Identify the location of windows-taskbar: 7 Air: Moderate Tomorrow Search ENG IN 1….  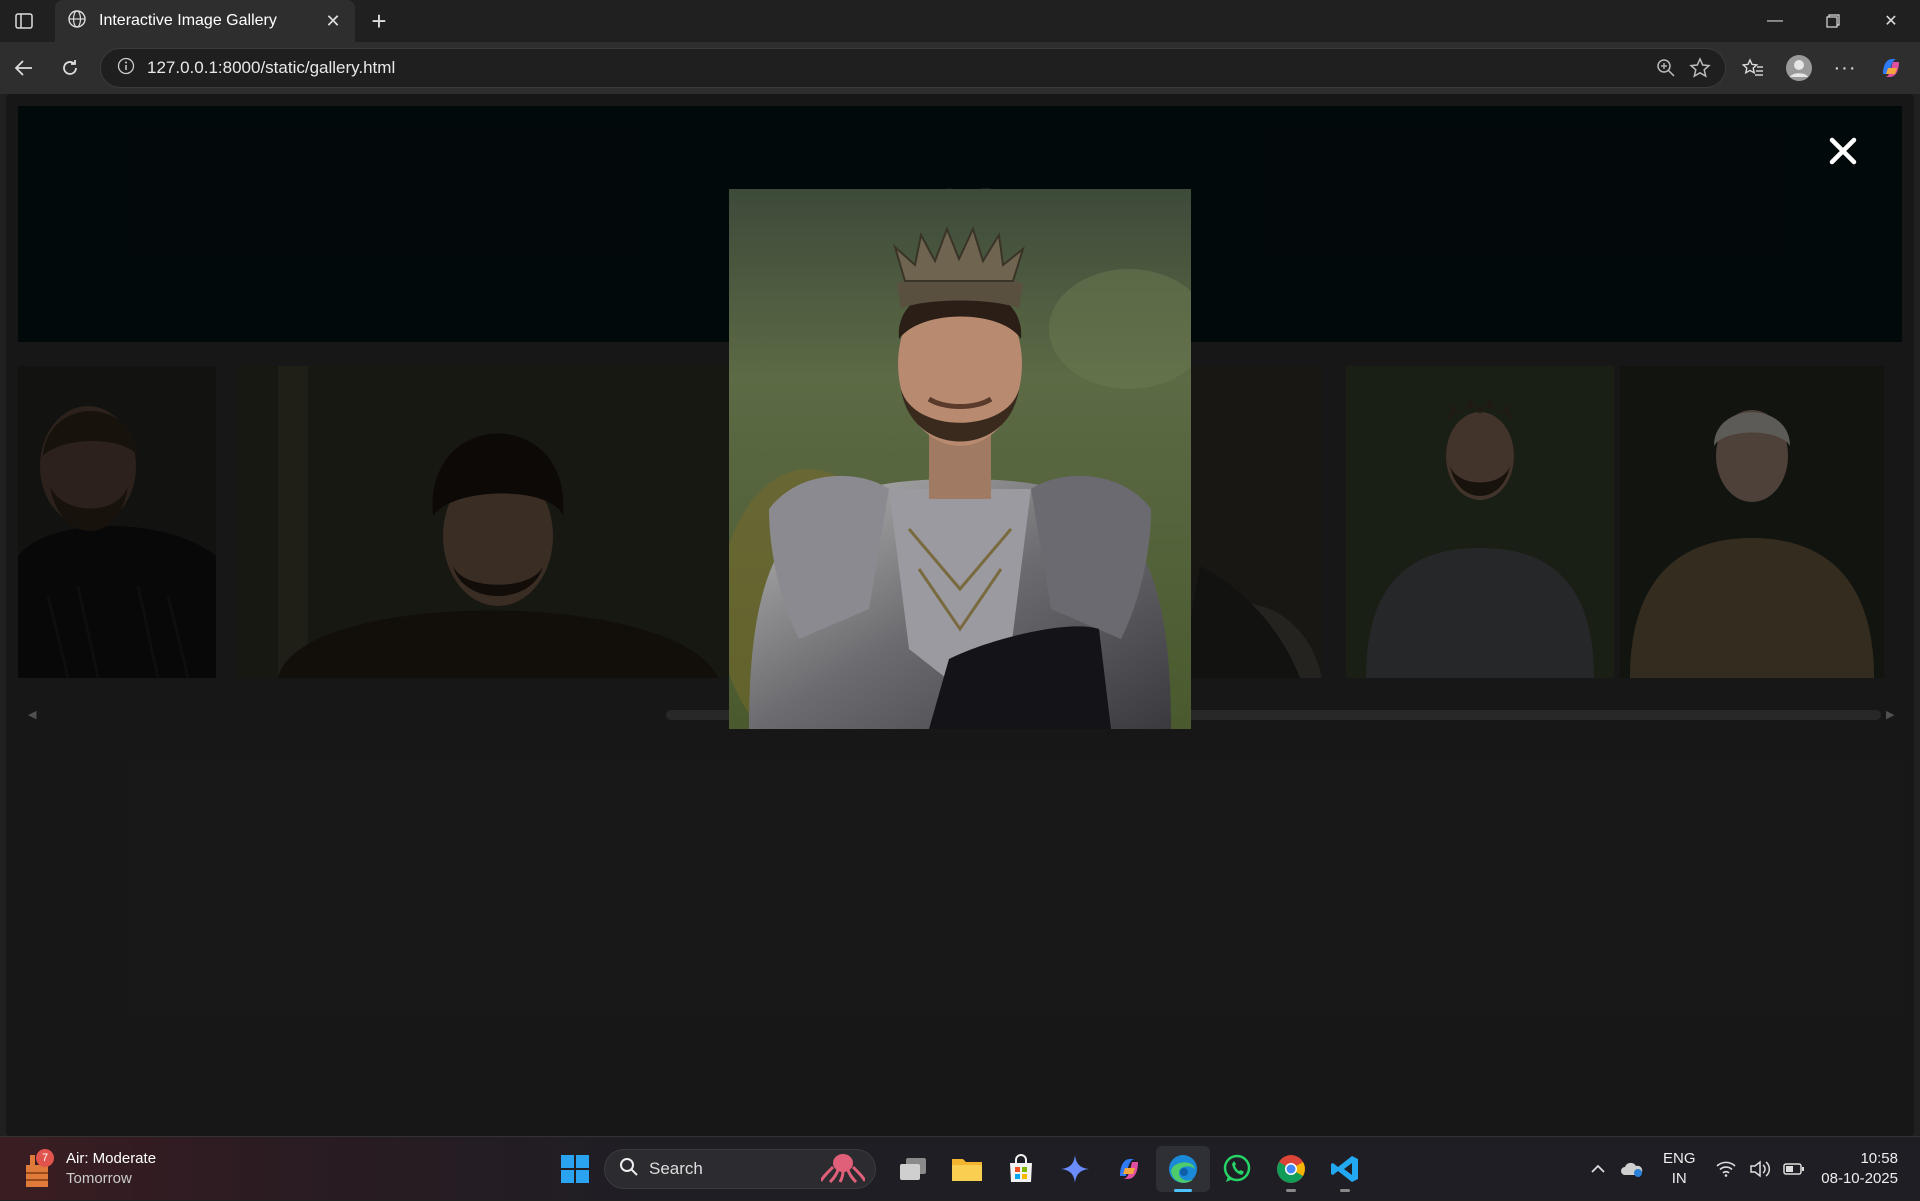
(960, 1168).